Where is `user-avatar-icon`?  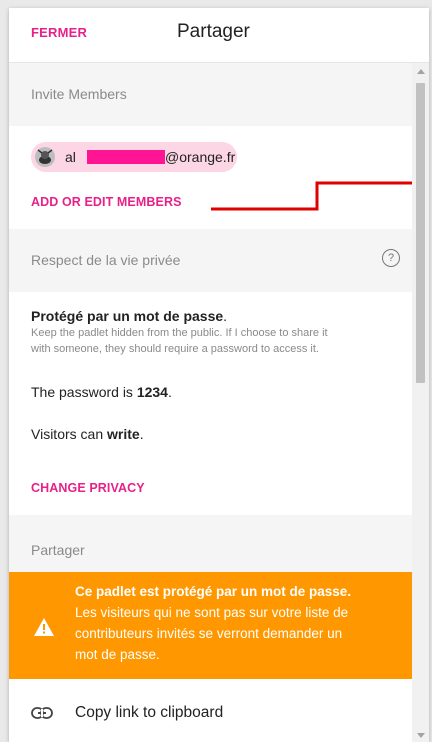
user-avatar-icon is located at coordinates (45, 157).